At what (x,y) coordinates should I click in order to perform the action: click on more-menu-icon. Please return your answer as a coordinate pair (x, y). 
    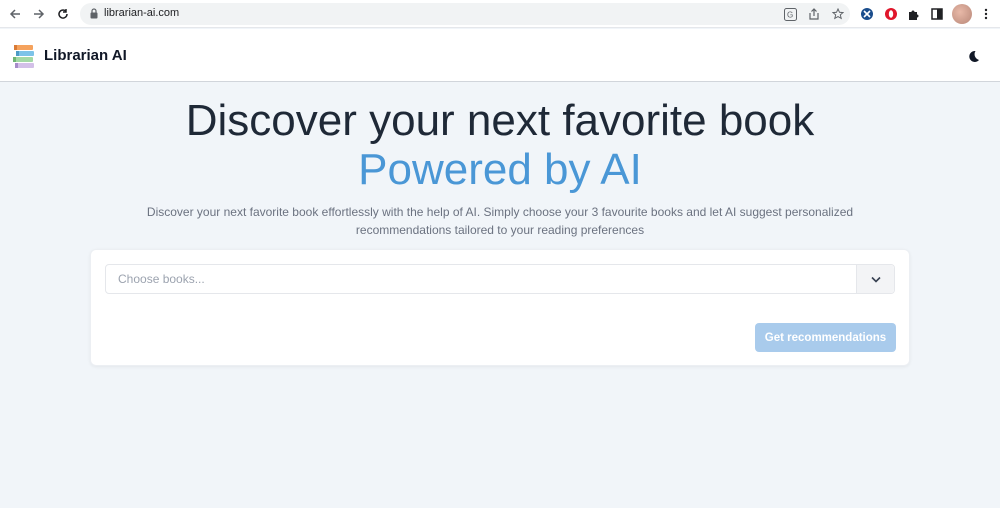
    Looking at the image, I should click on (986, 14).